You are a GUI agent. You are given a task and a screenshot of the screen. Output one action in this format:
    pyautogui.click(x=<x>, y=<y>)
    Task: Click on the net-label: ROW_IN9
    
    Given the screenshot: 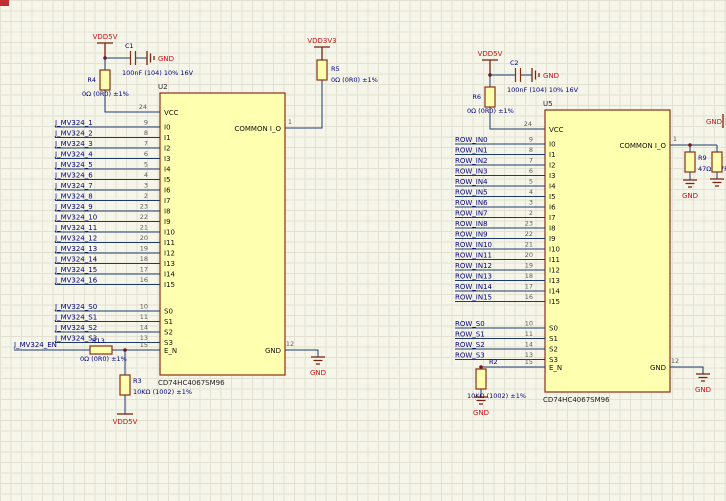 What is the action you would take?
    pyautogui.click(x=471, y=235)
    